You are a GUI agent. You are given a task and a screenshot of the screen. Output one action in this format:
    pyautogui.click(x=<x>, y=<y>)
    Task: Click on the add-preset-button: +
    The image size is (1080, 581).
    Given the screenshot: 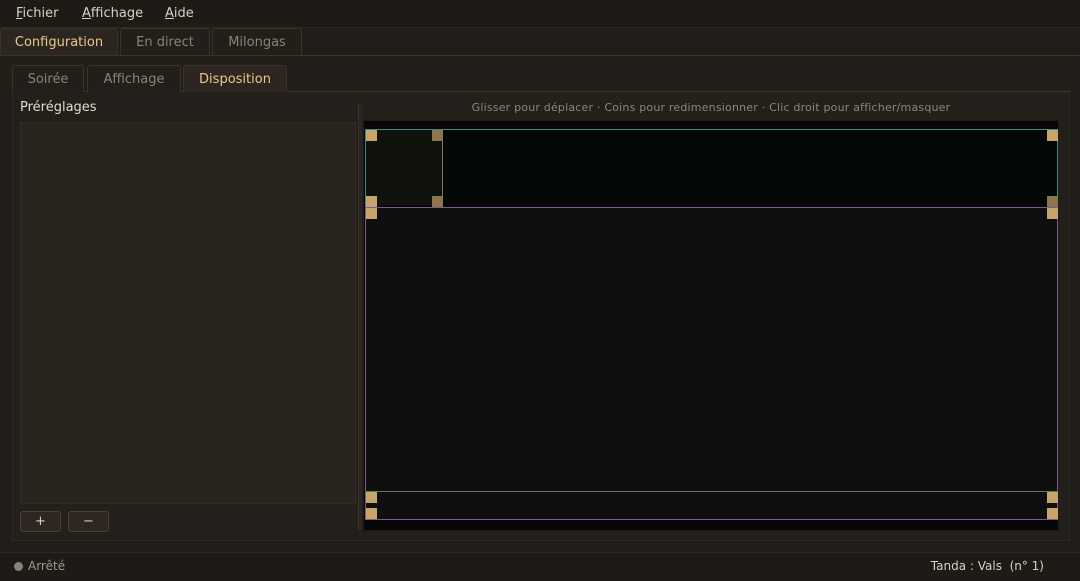 What is the action you would take?
    pyautogui.click(x=40, y=521)
    